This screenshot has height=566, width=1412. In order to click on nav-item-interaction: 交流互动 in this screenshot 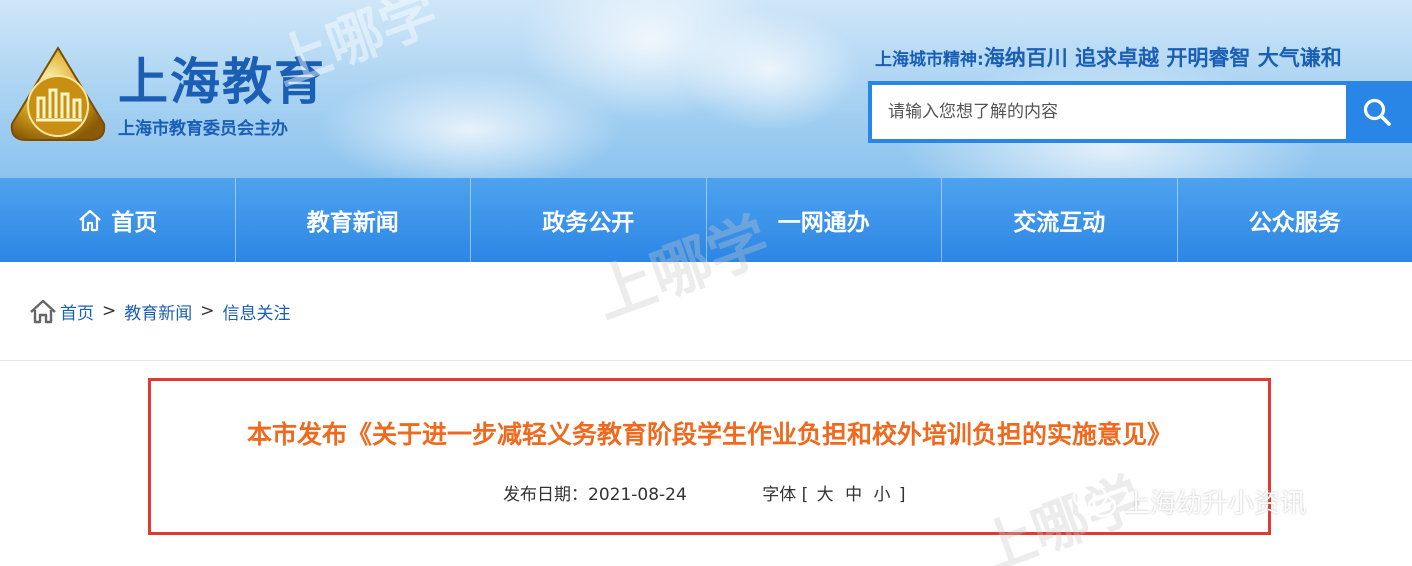, I will do `click(1060, 220)`.